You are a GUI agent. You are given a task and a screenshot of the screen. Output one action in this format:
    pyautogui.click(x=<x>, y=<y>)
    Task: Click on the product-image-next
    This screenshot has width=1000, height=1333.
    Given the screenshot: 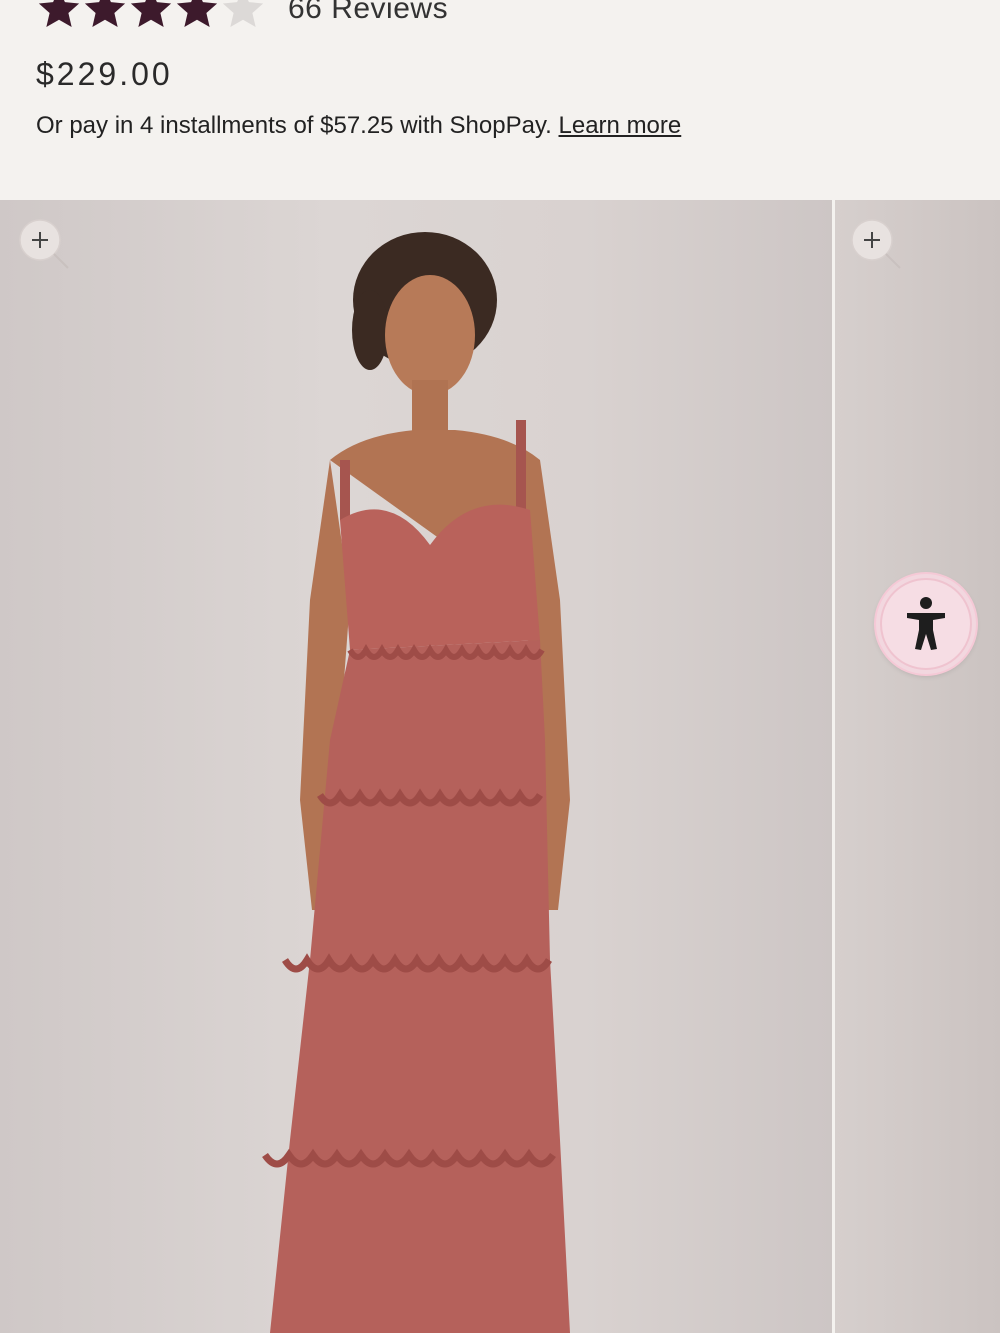 What is the action you would take?
    pyautogui.click(x=917, y=766)
    